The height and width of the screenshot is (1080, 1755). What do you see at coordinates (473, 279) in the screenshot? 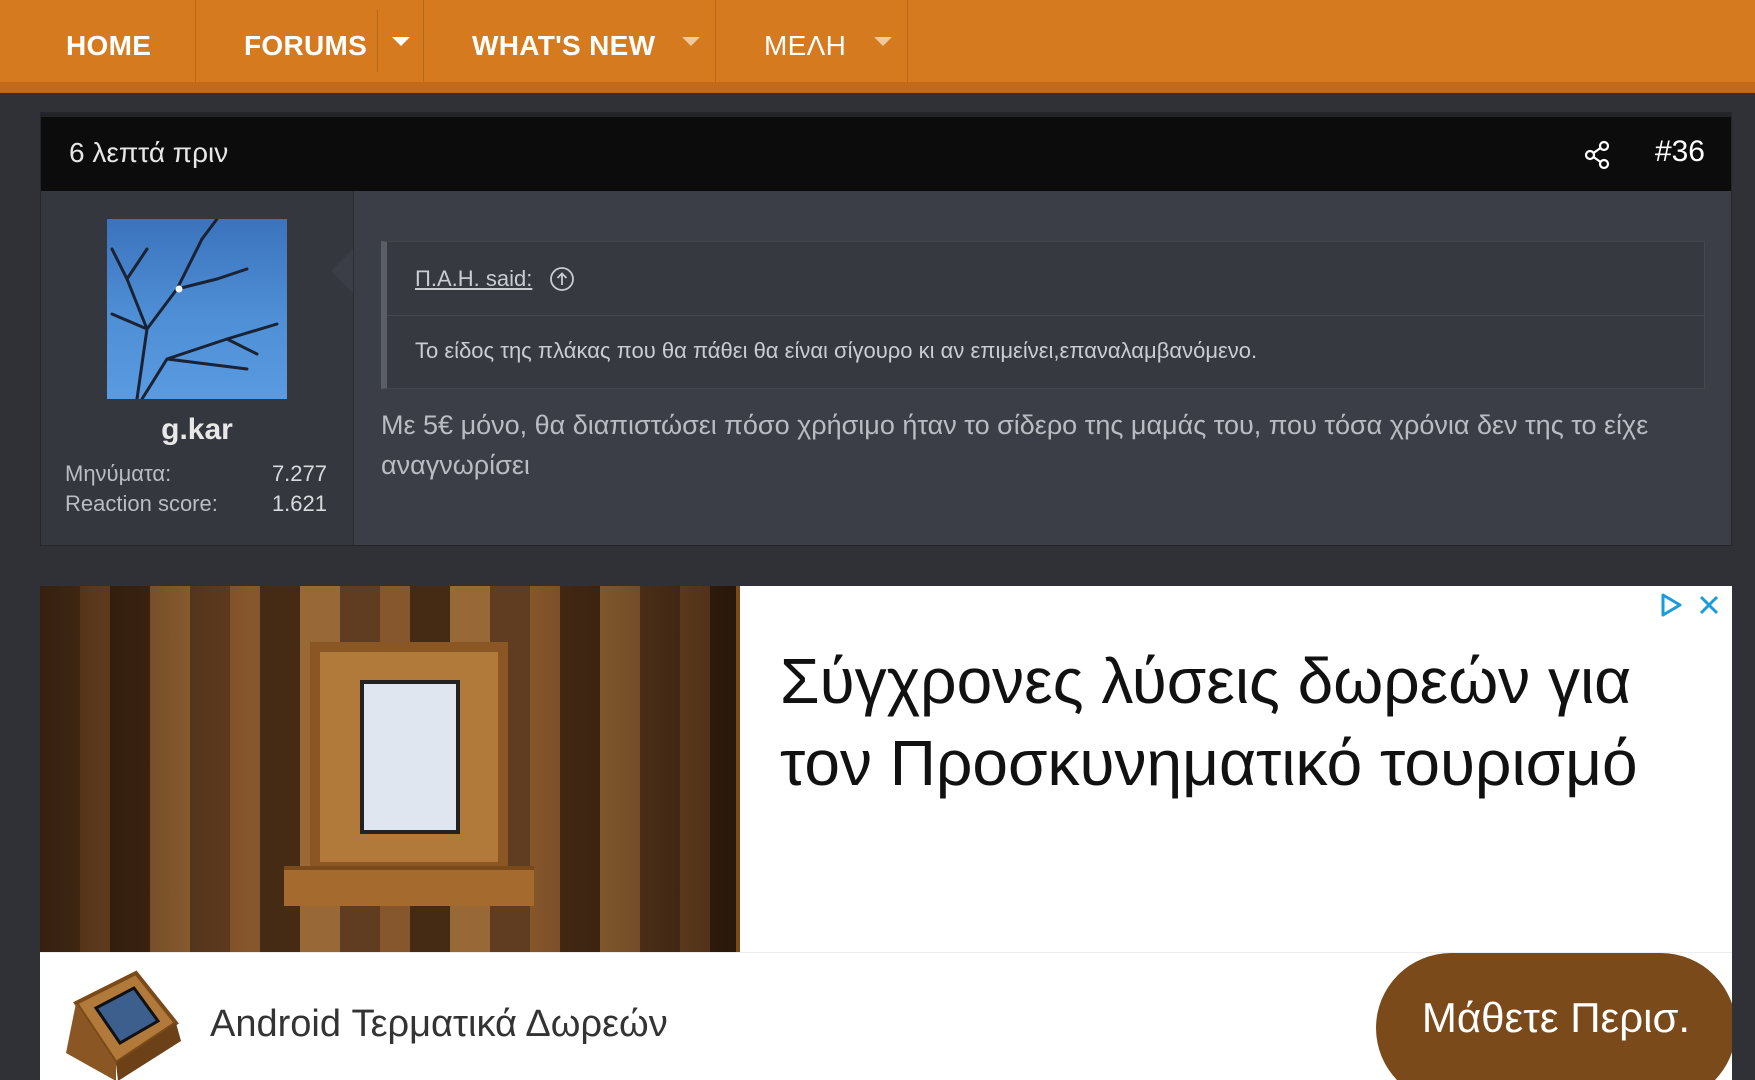
I see `quote-author-link: Π.Α.Η. said:` at bounding box center [473, 279].